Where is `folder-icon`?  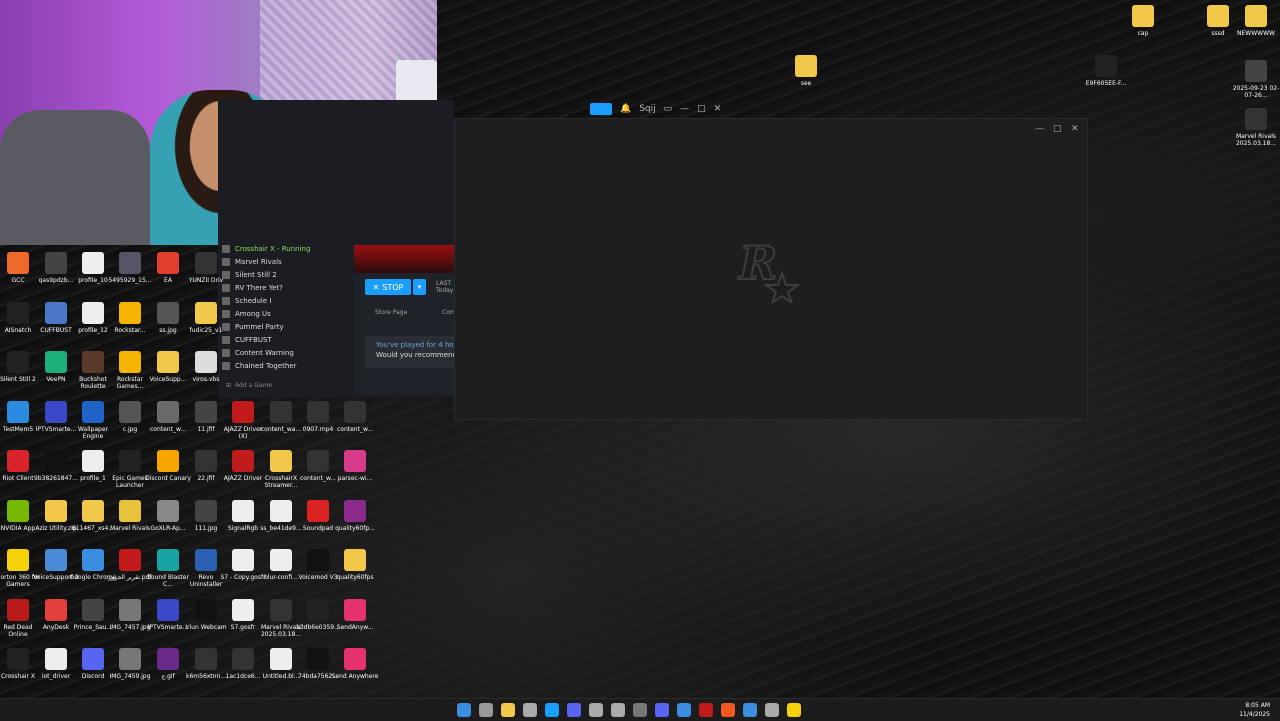 folder-icon is located at coordinates (1218, 16).